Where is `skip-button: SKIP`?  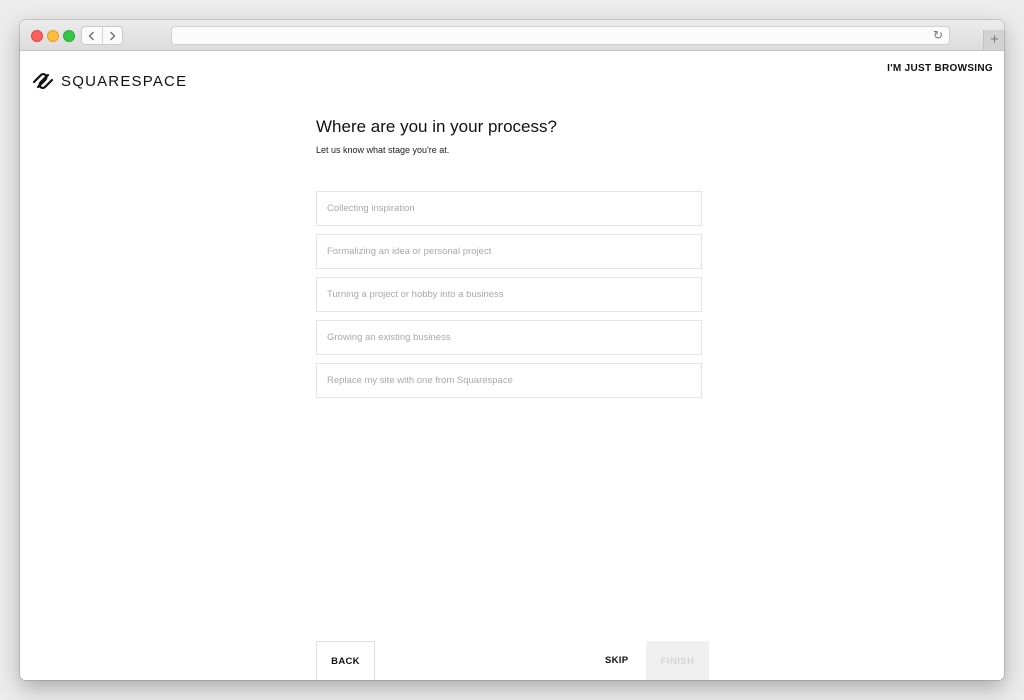 skip-button: SKIP is located at coordinates (616, 660).